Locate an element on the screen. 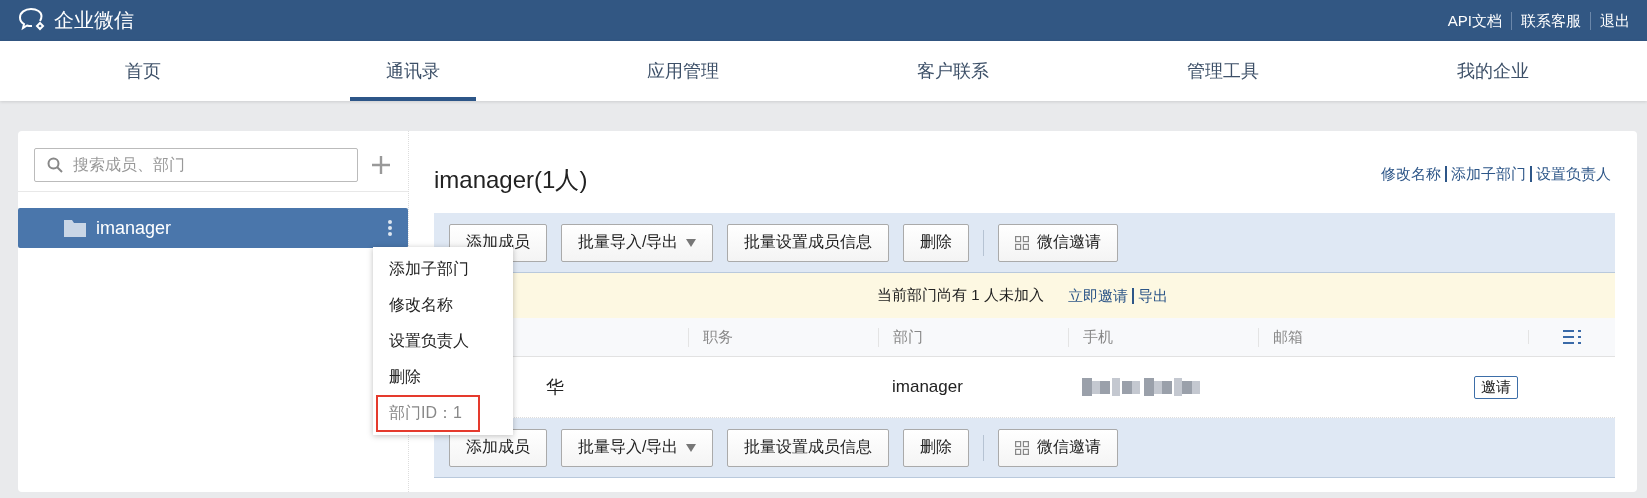 The image size is (1647, 498). column-header: 部门 is located at coordinates (908, 337).